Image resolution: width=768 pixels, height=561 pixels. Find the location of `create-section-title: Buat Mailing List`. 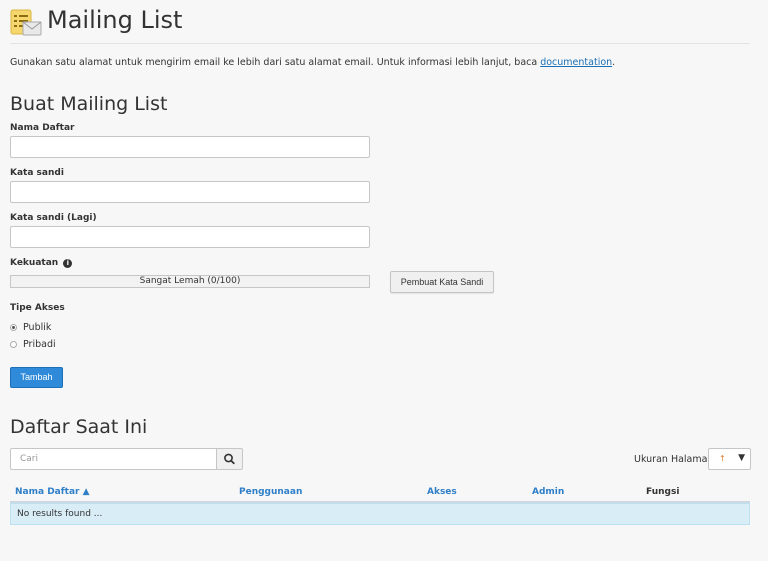

create-section-title: Buat Mailing List is located at coordinates (89, 104).